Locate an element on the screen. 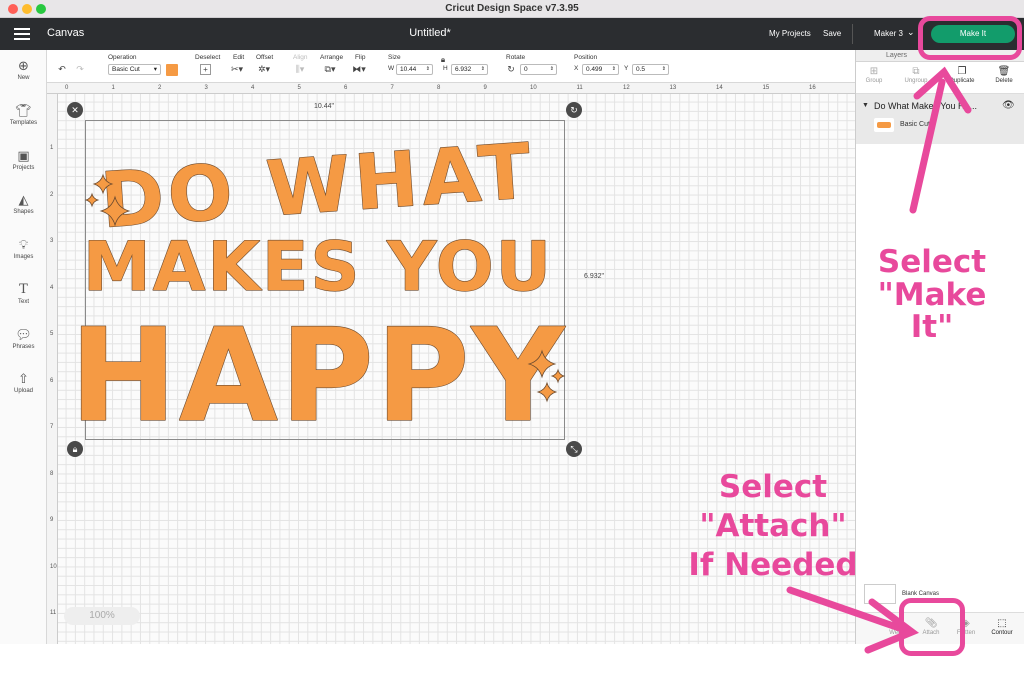  annotation-line: "Make It" is located at coordinates (932, 311).